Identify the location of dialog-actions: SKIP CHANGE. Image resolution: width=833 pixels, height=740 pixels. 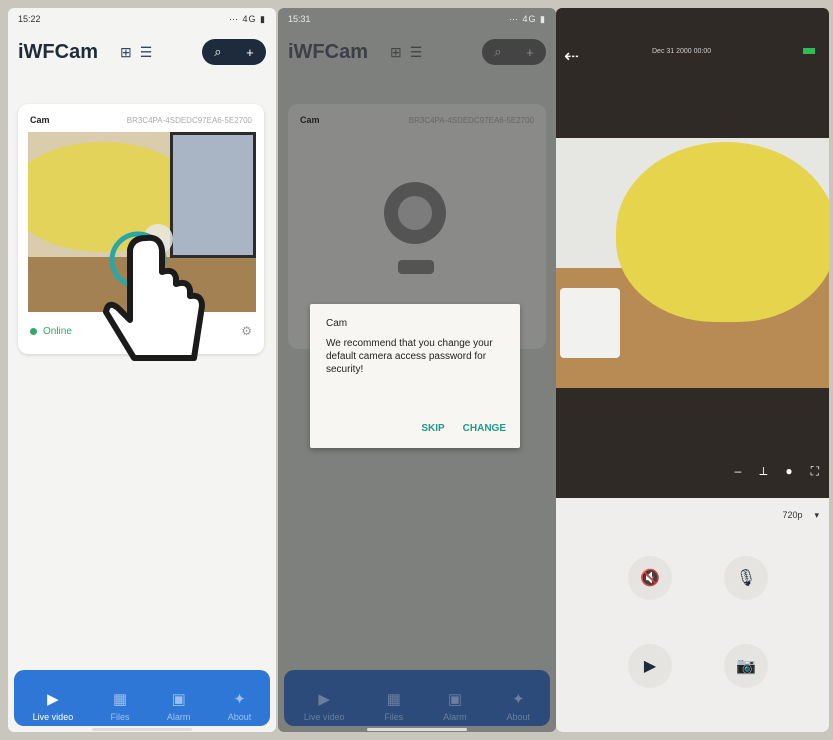
(463, 428).